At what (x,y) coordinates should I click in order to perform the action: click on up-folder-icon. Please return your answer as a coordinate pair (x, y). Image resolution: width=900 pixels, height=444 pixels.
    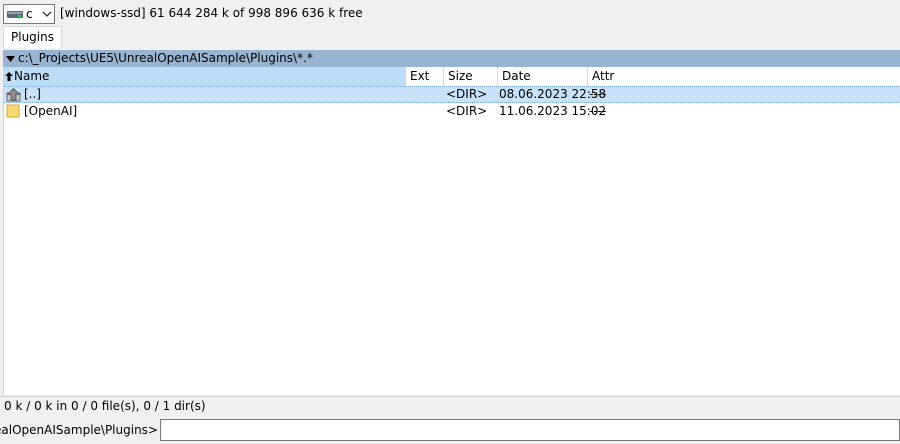
    Looking at the image, I should click on (13, 95).